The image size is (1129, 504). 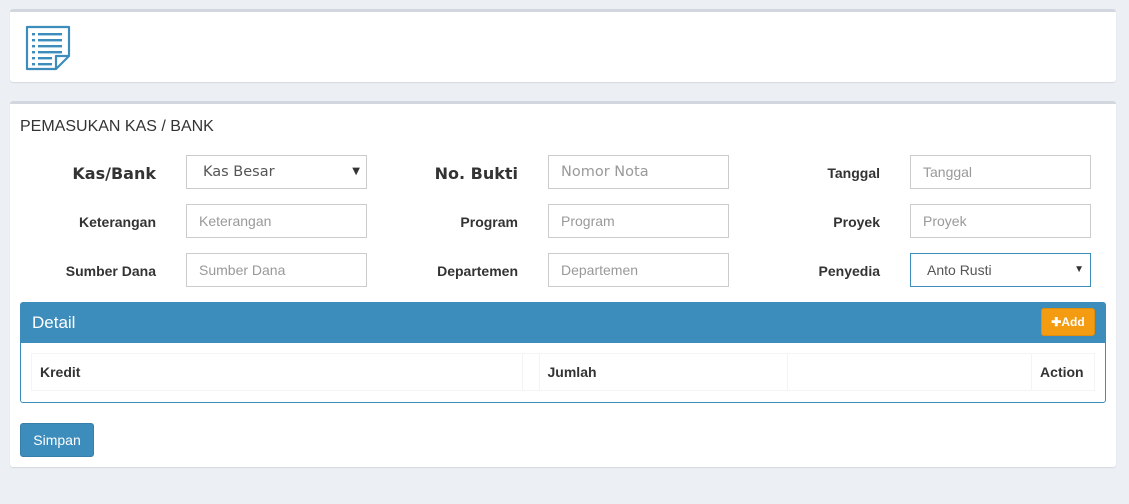 I want to click on add-button: ✚Add, so click(x=1068, y=322).